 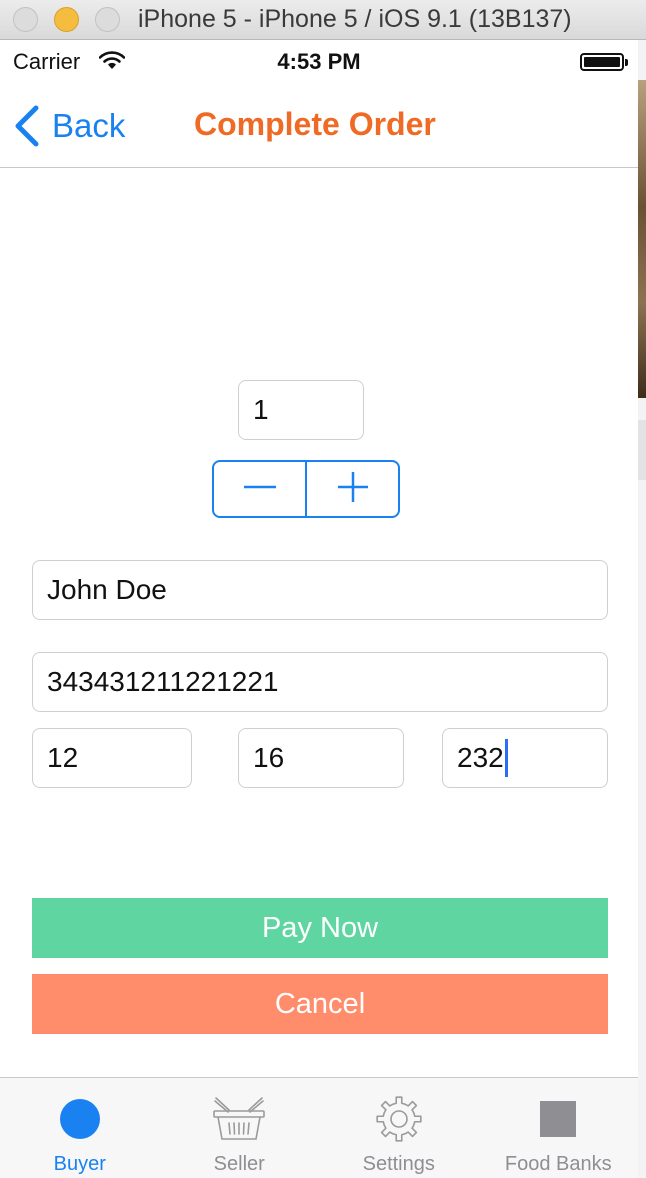 I want to click on tab-food-banks: Food Banks, so click(x=559, y=1128).